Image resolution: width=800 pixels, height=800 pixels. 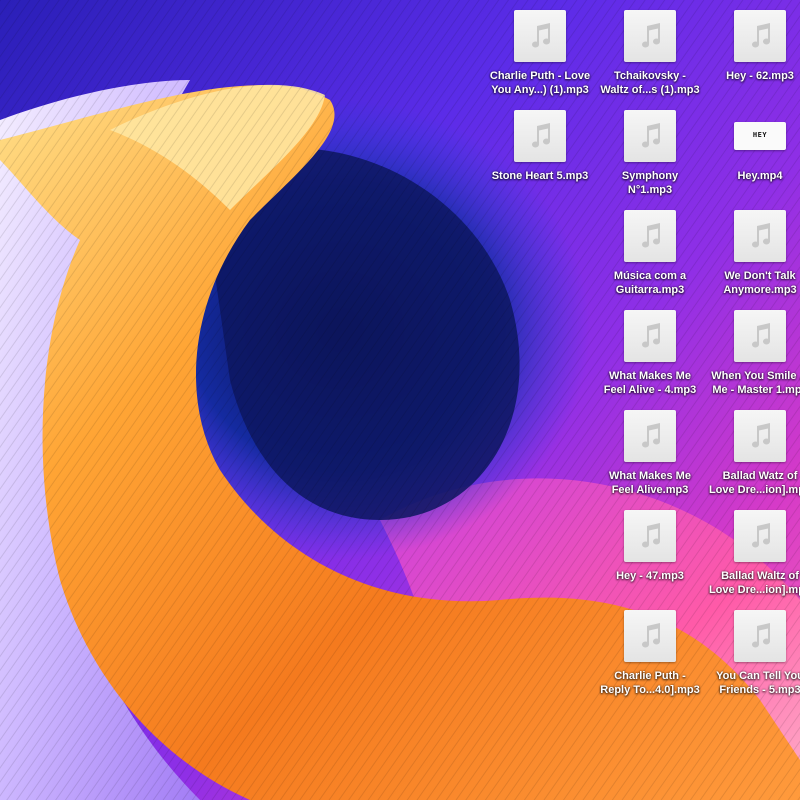 I want to click on file-label: Hey.mp4, so click(x=760, y=176).